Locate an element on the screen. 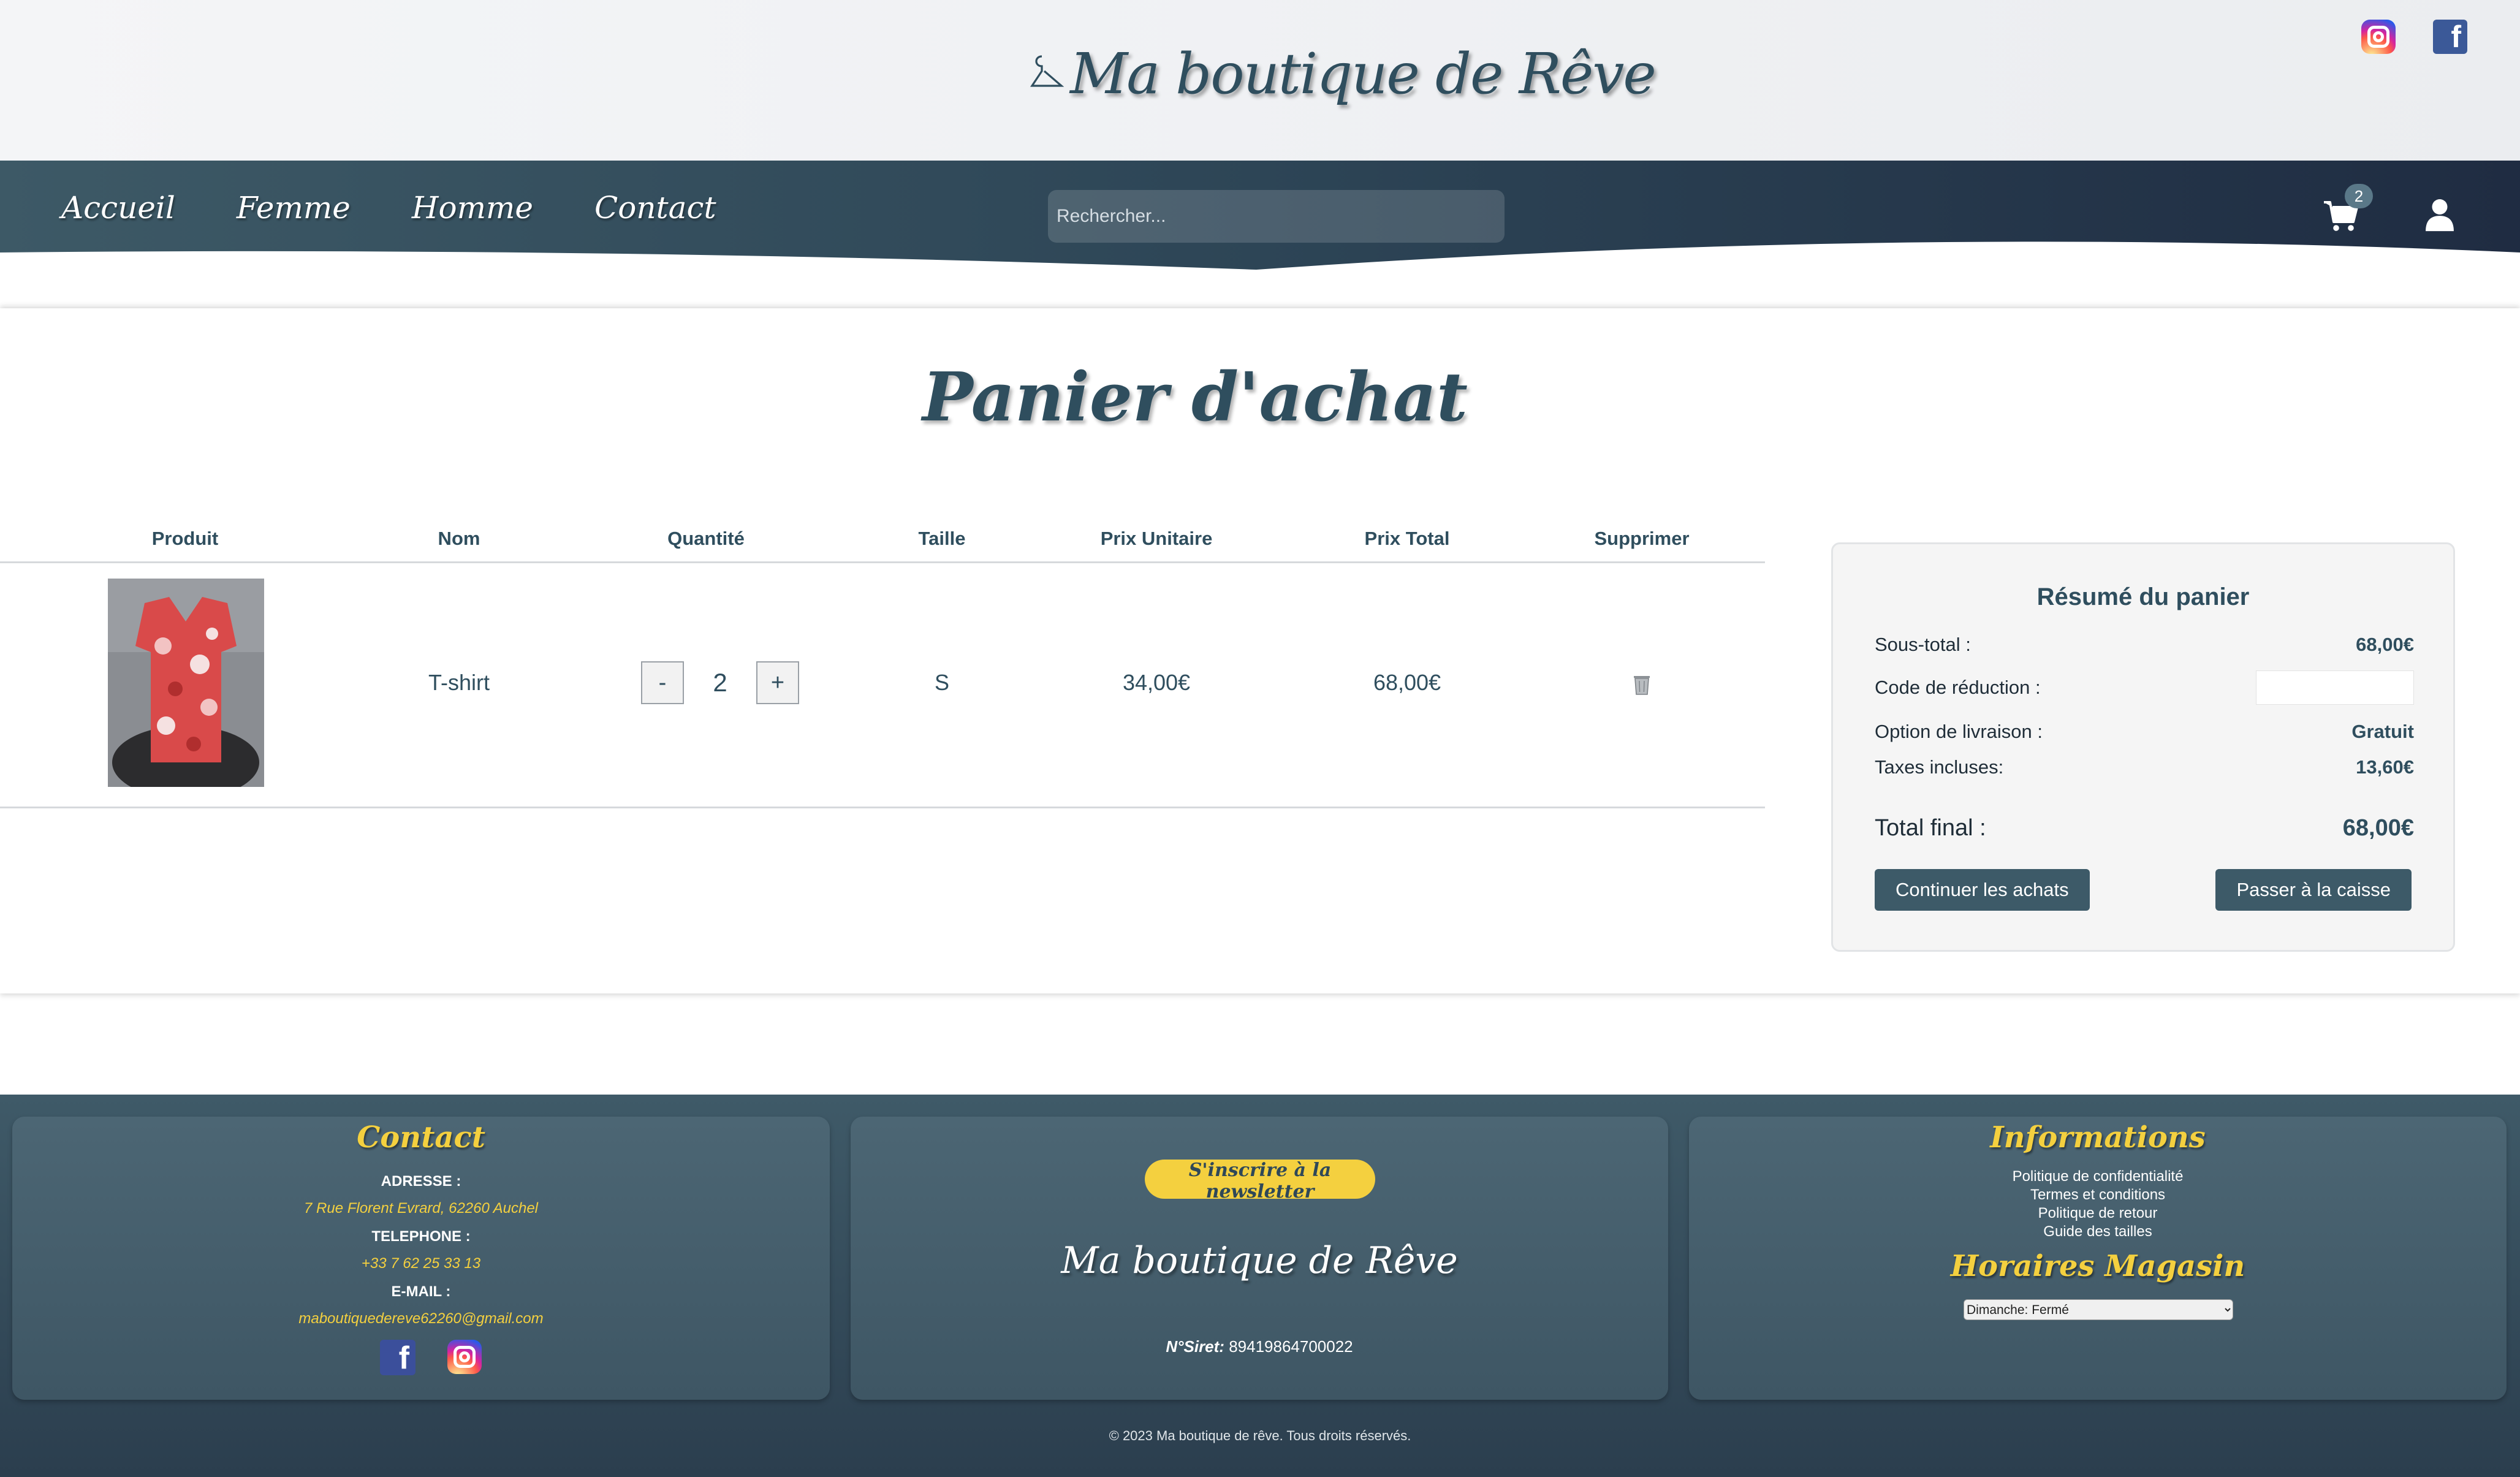 This screenshot has height=1477, width=2520. nav-links: Accueil Femme Homme Contact is located at coordinates (419, 208).